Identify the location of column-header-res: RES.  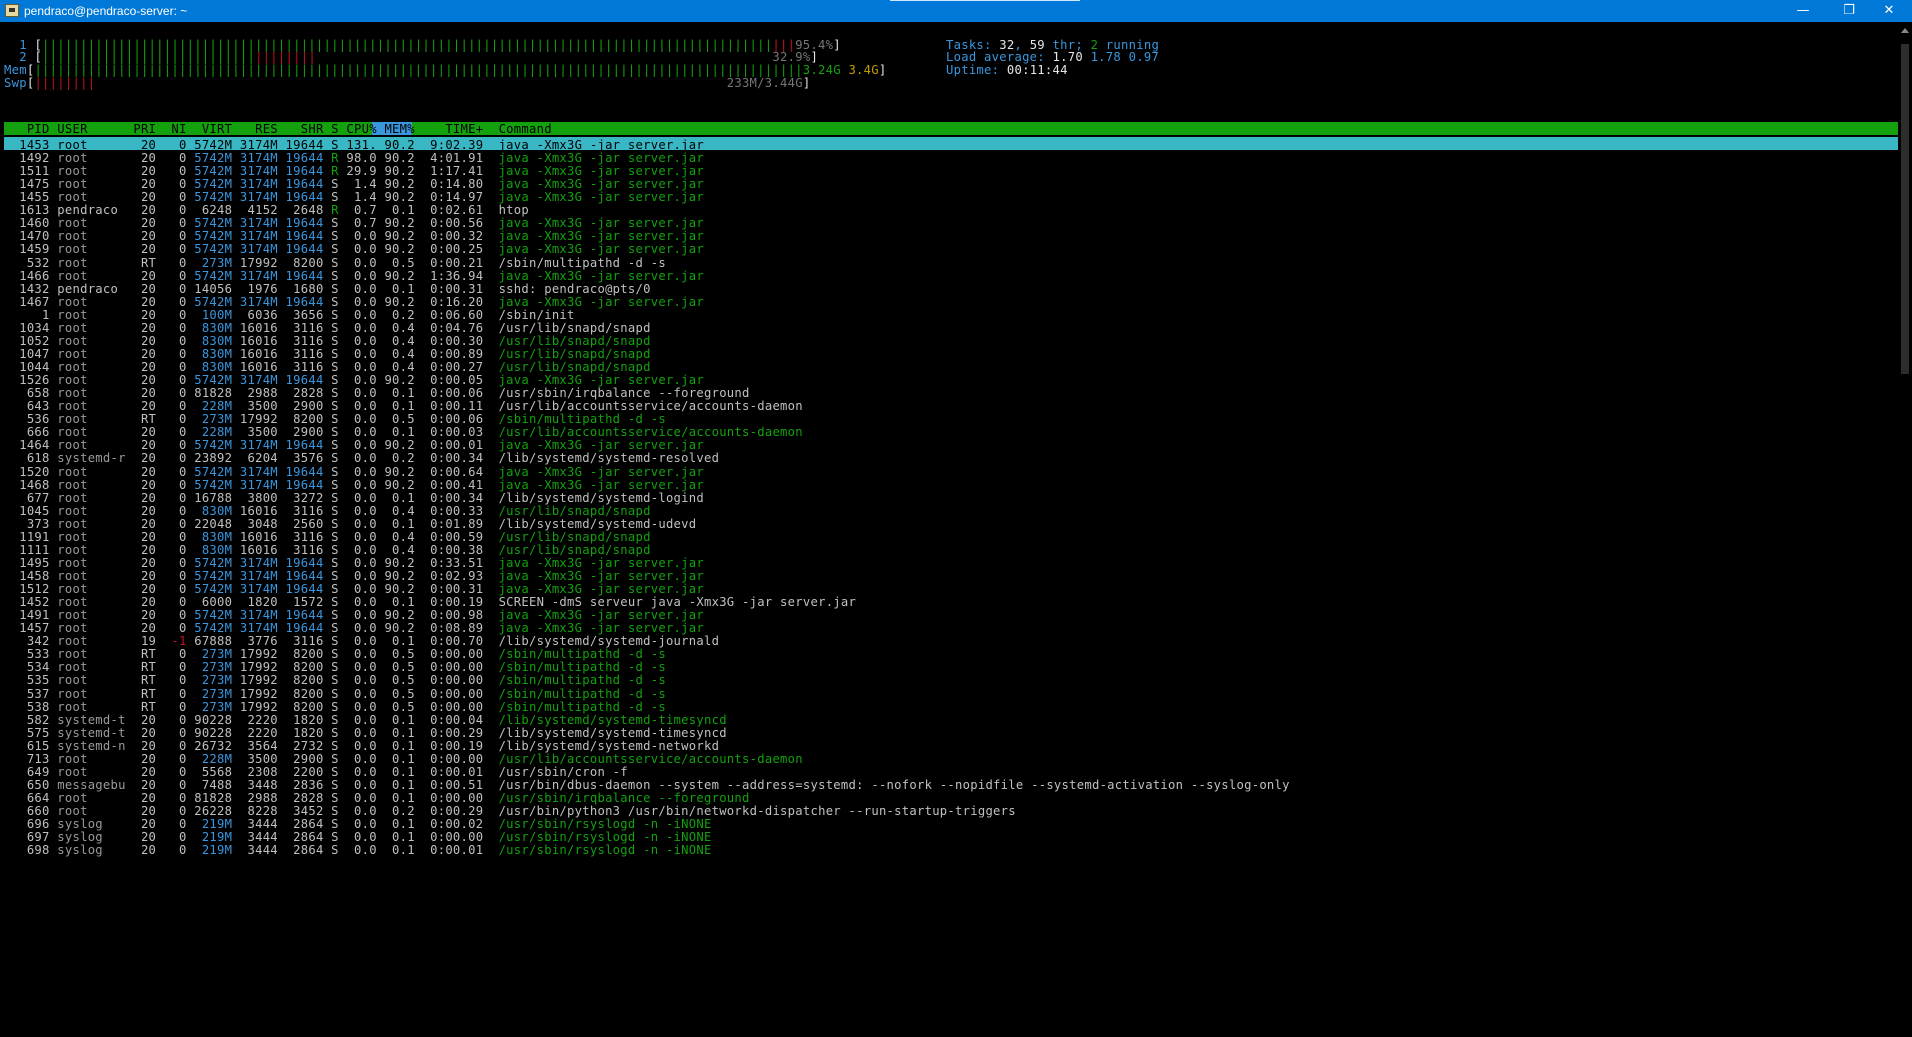
(255, 129).